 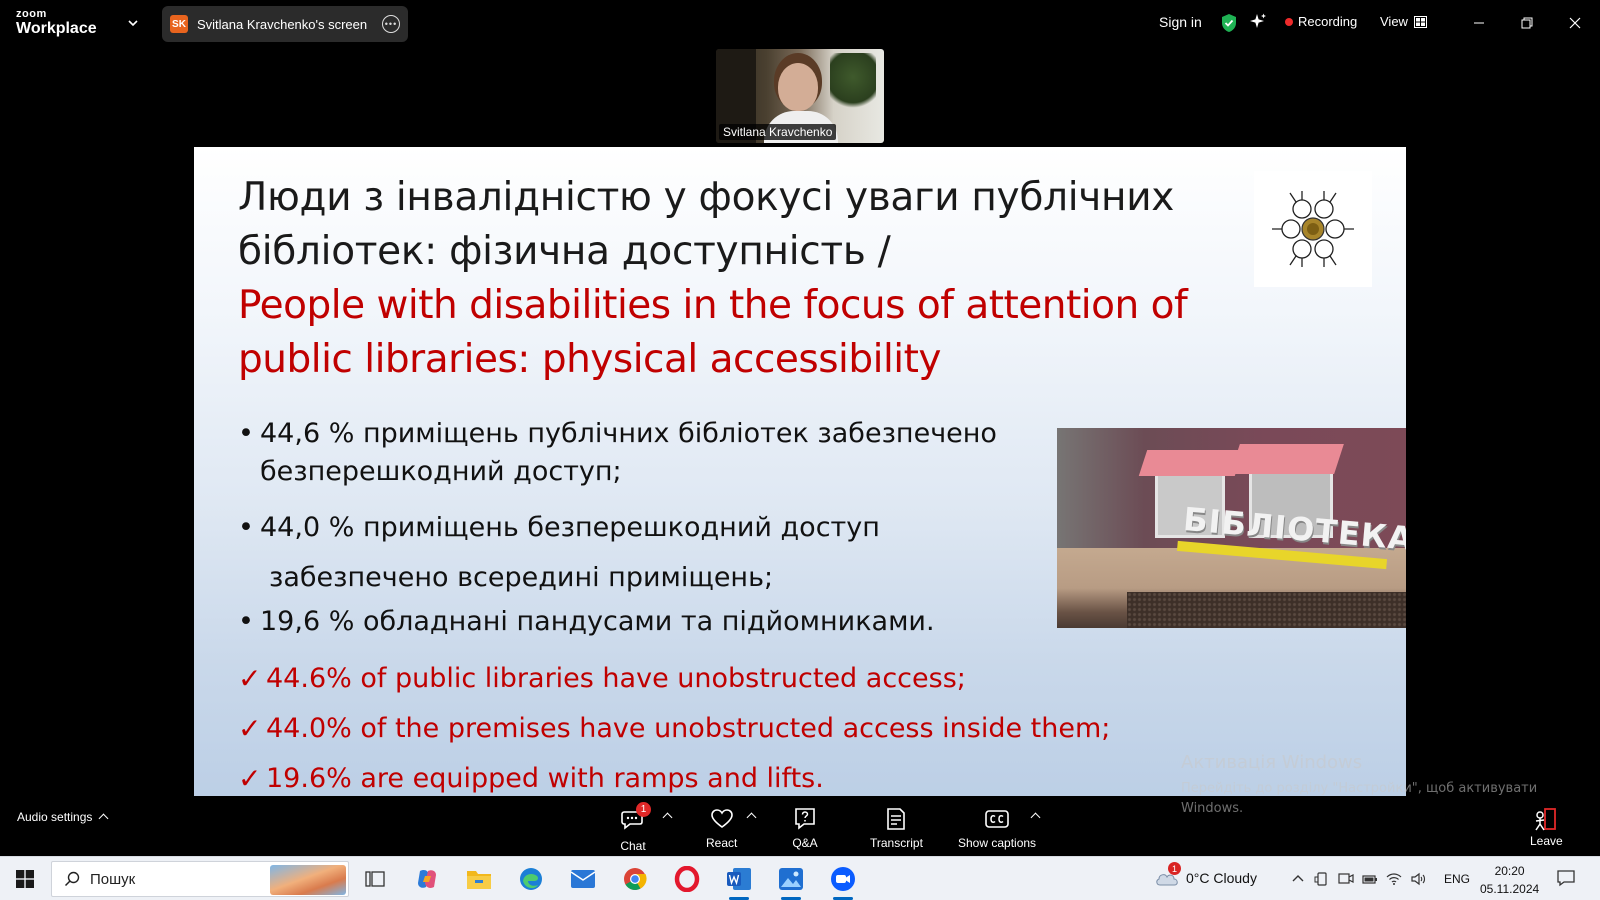 What do you see at coordinates (635, 827) in the screenshot?
I see `chat-button: 1 Chat` at bounding box center [635, 827].